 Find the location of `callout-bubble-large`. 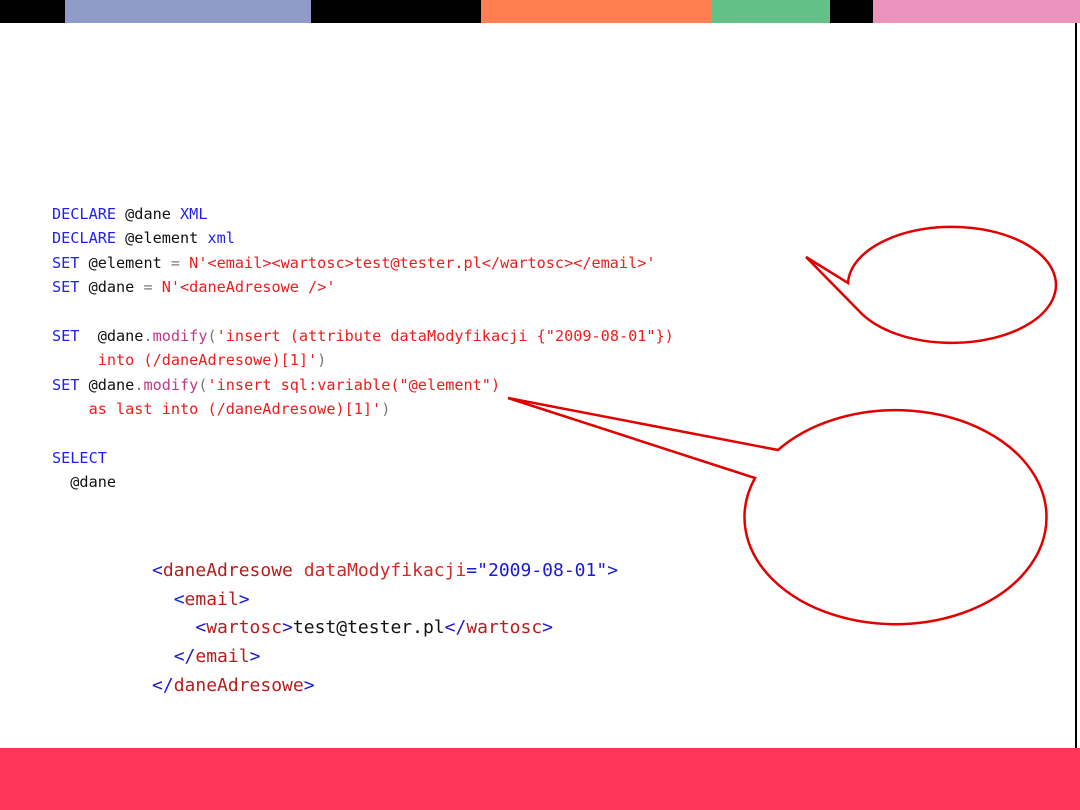

callout-bubble-large is located at coordinates (777, 511).